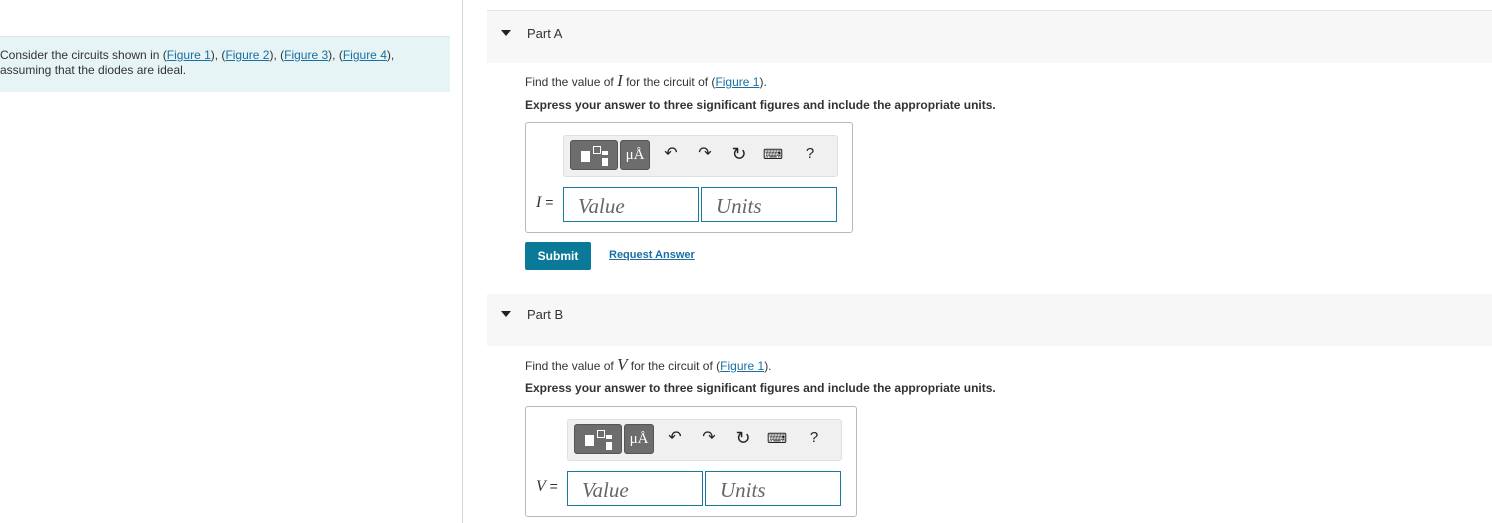 The height and width of the screenshot is (523, 1492). Describe the element at coordinates (737, 82) in the screenshot. I see `part-a-figure-link: Figure 1` at that location.